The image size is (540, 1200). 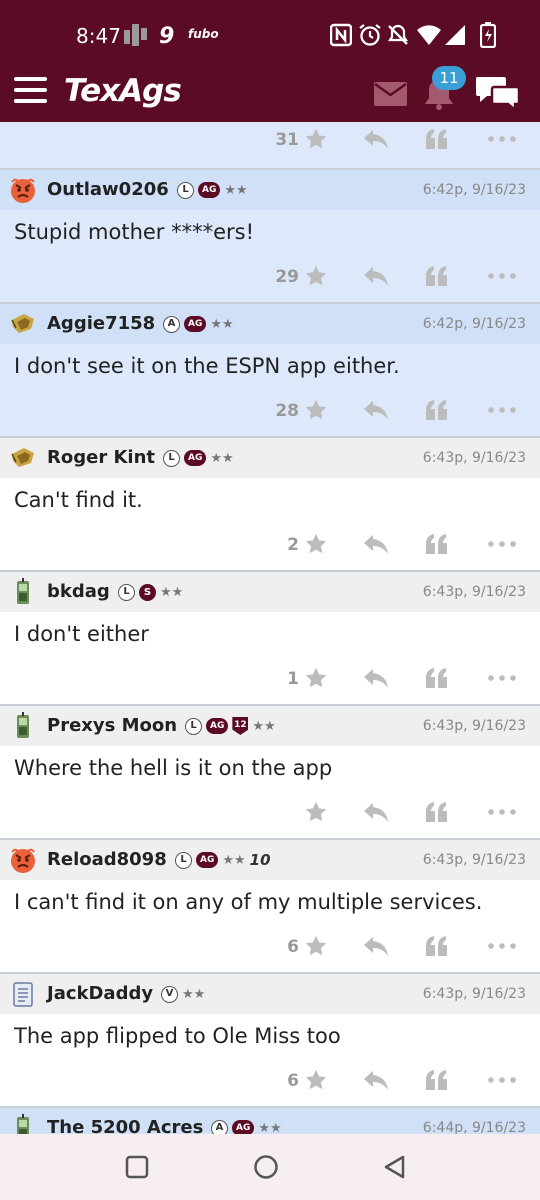 I want to click on post-header: Prexys Moon L AG 12 ★★ 6:43p, 9/16/23, so click(x=270, y=726).